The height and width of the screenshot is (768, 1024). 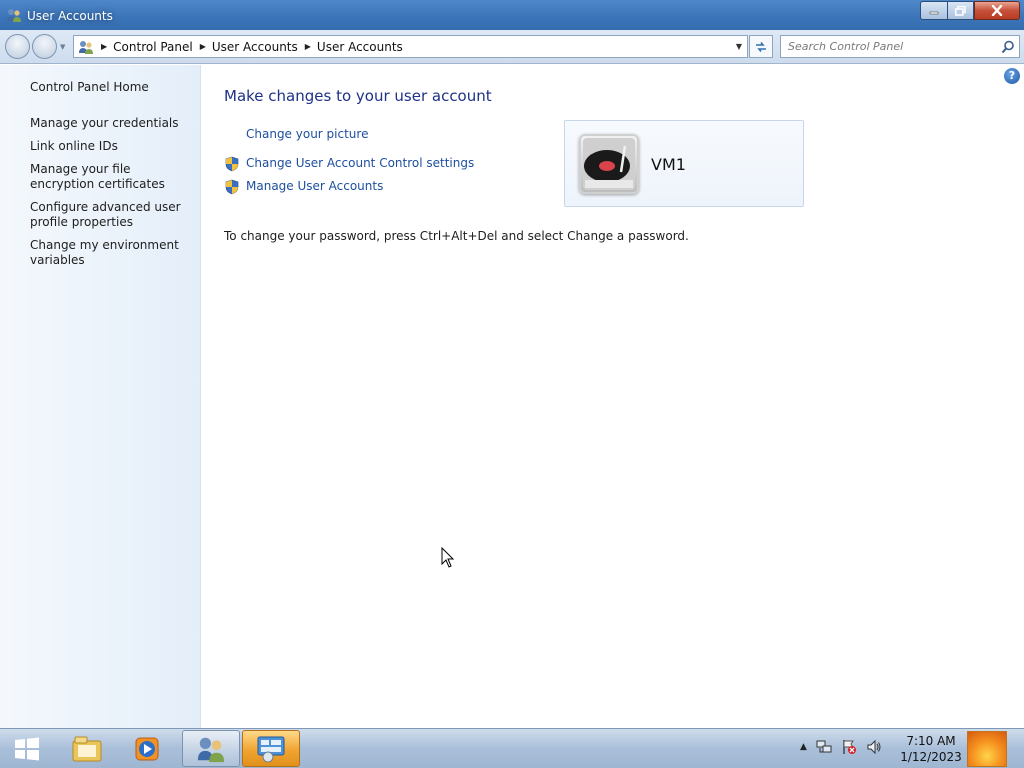 I want to click on sidebar-item-link-online-ids: Link online IDs, so click(x=112, y=146).